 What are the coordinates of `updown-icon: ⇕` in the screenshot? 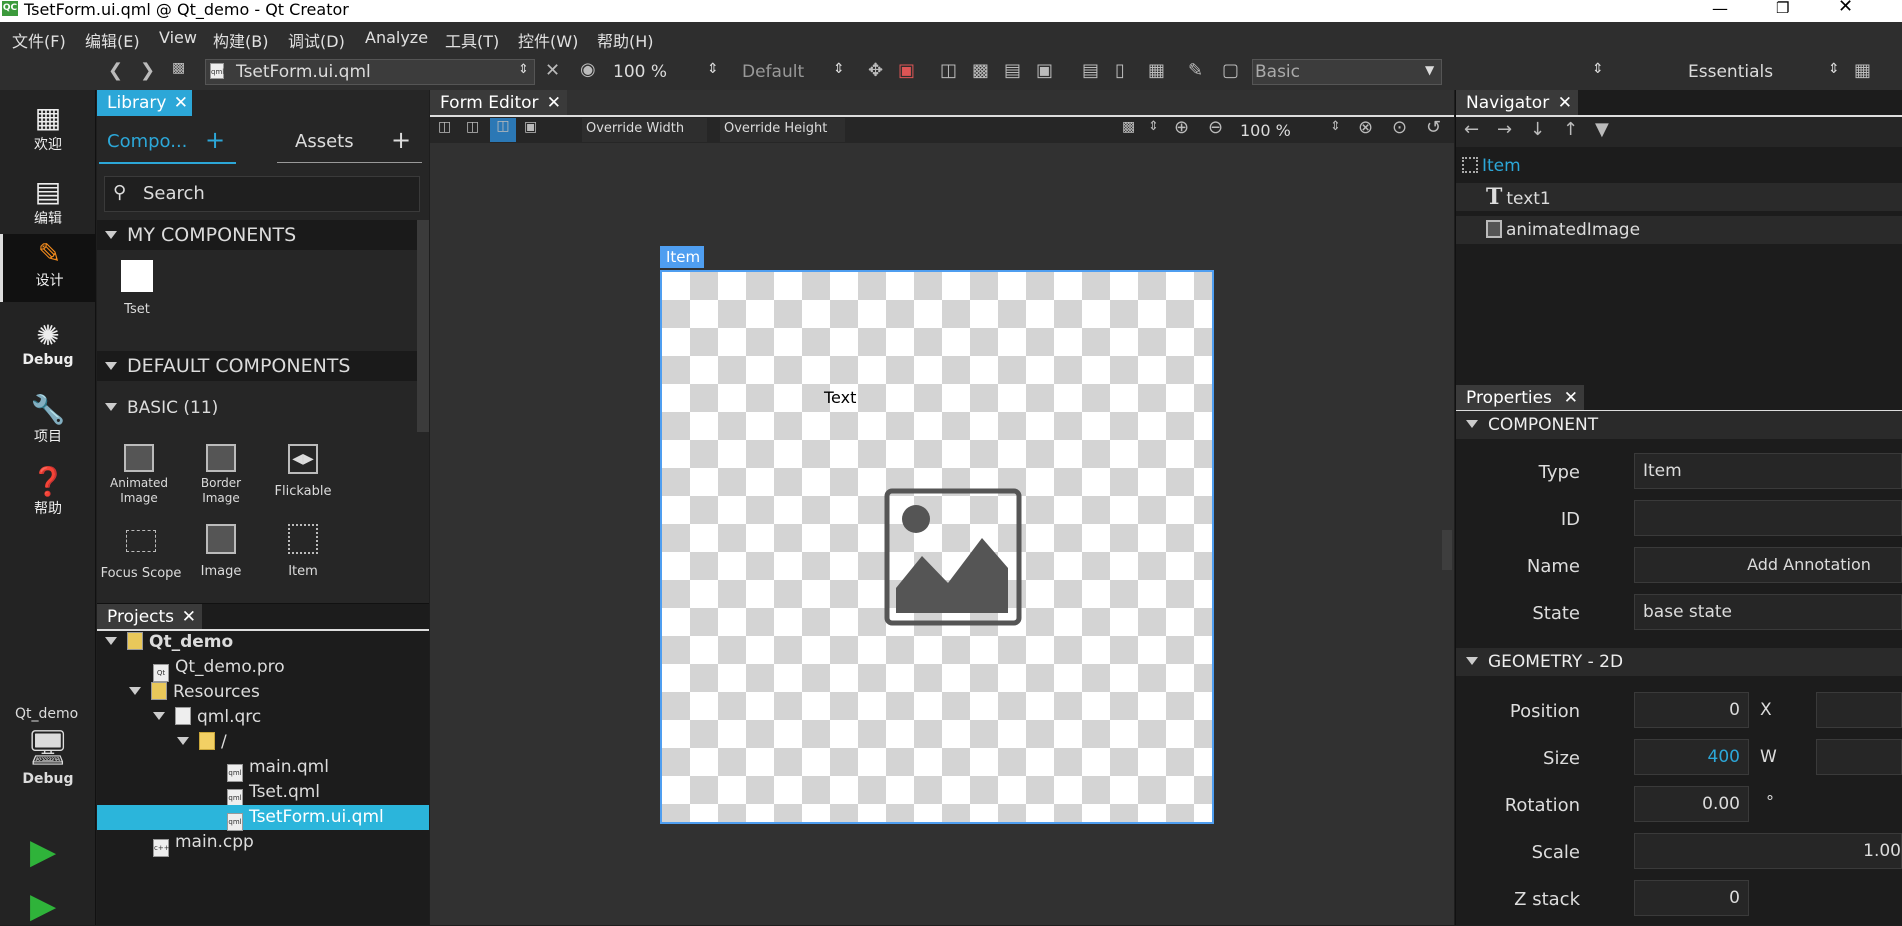 It's located at (1153, 126).